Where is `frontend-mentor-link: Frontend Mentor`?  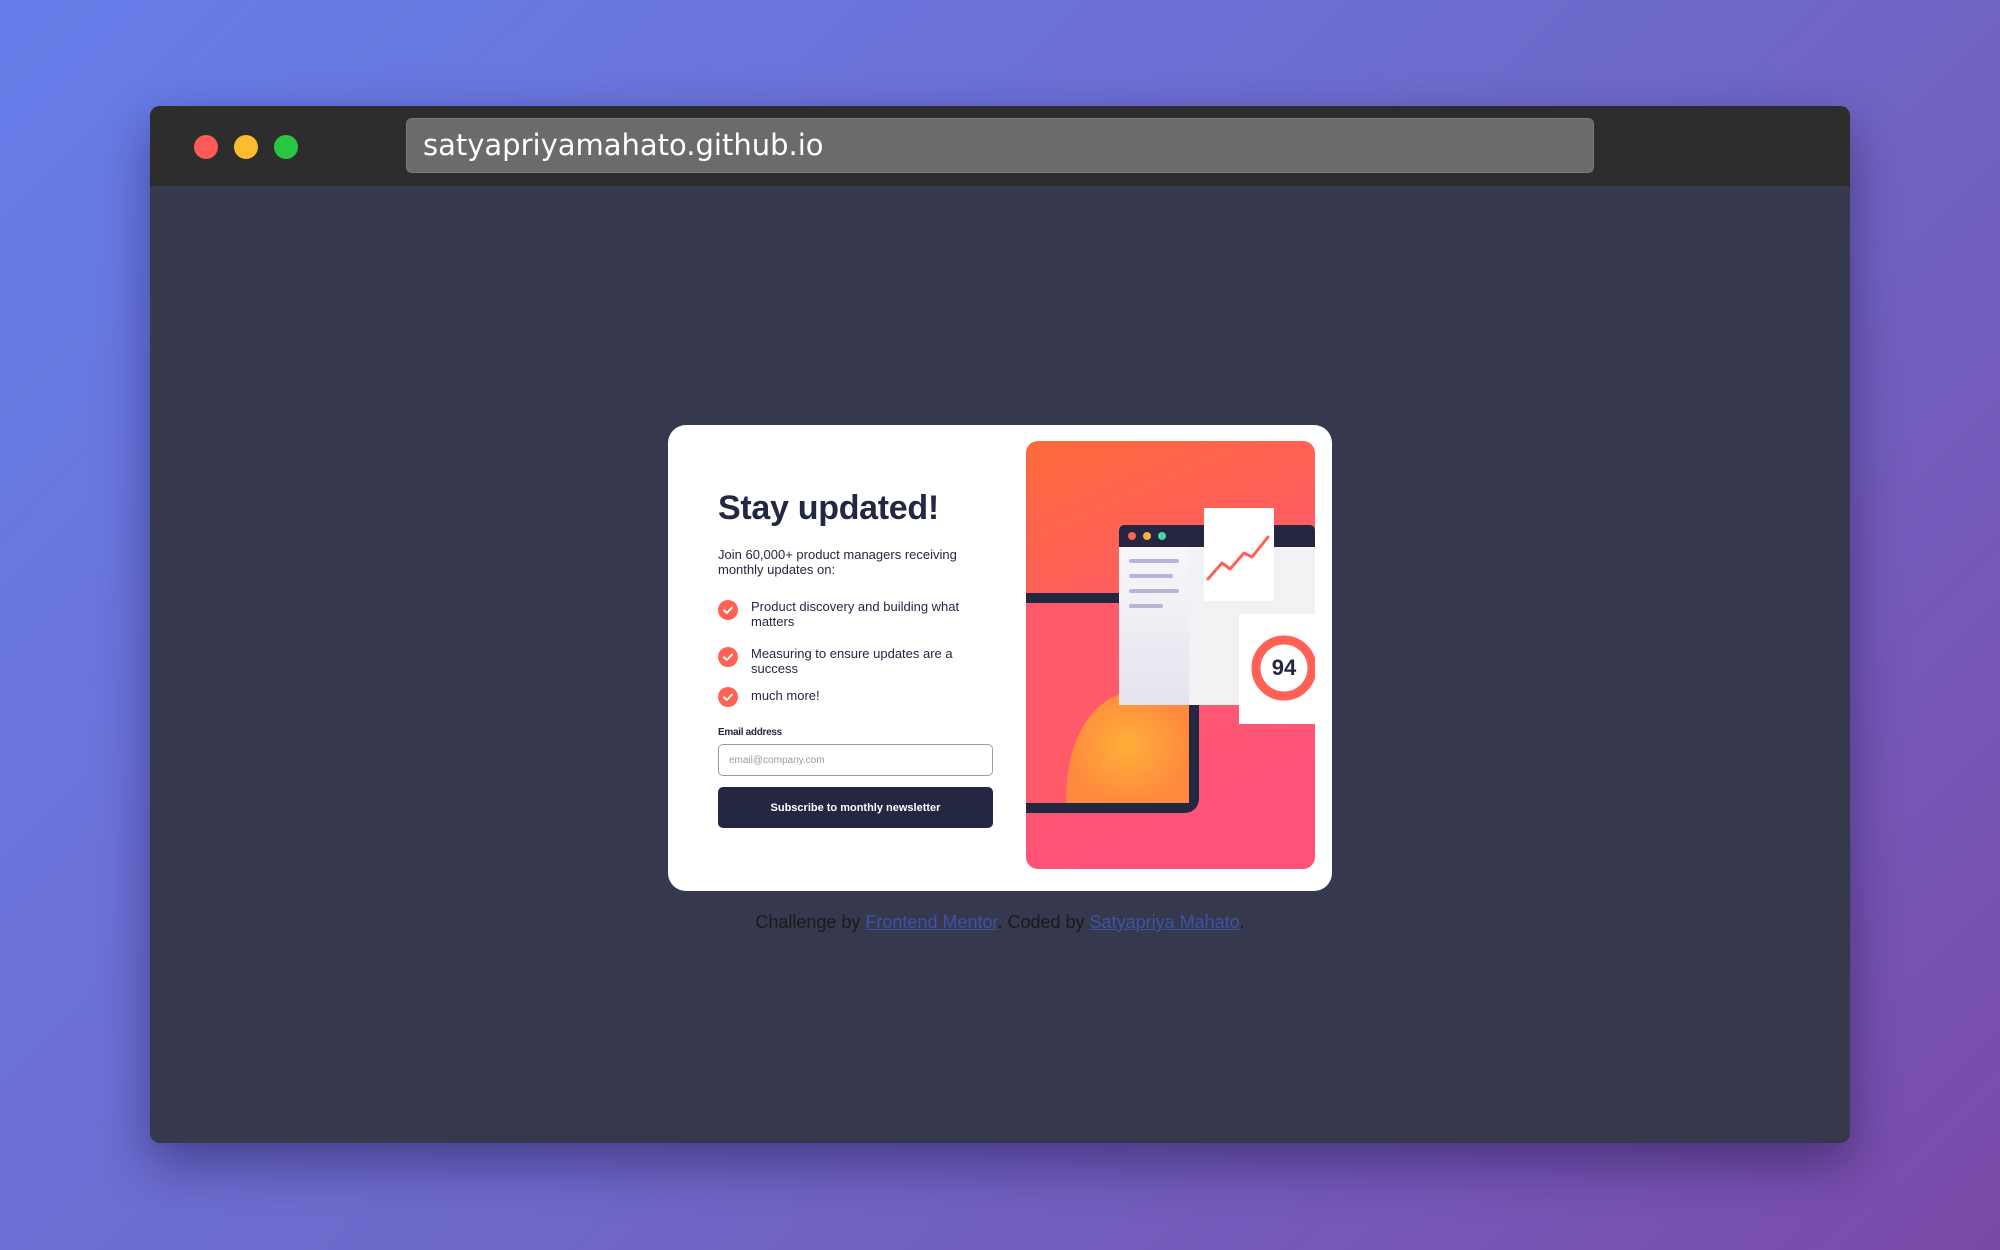
frontend-mentor-link: Frontend Mentor is located at coordinates (931, 922).